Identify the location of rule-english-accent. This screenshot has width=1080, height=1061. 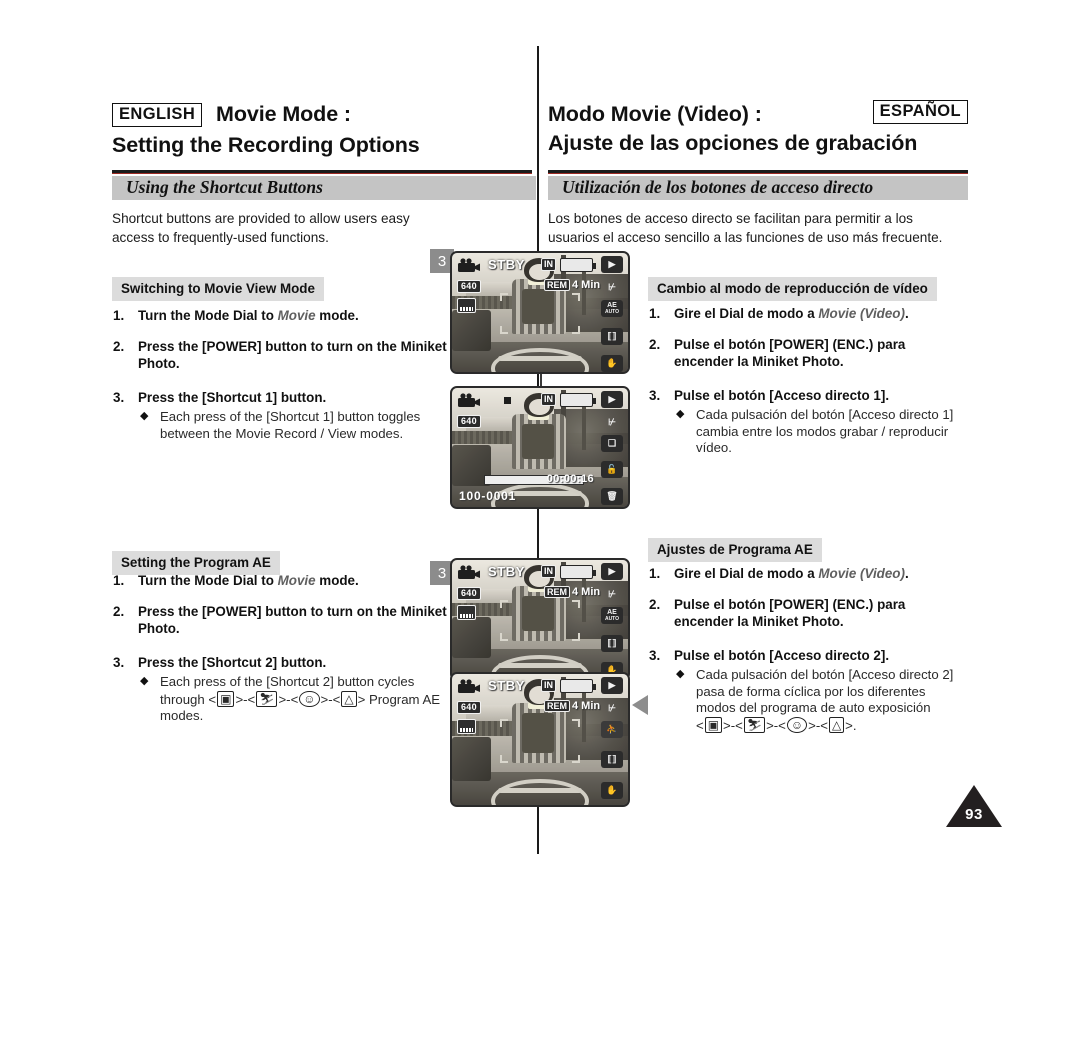
(322, 174).